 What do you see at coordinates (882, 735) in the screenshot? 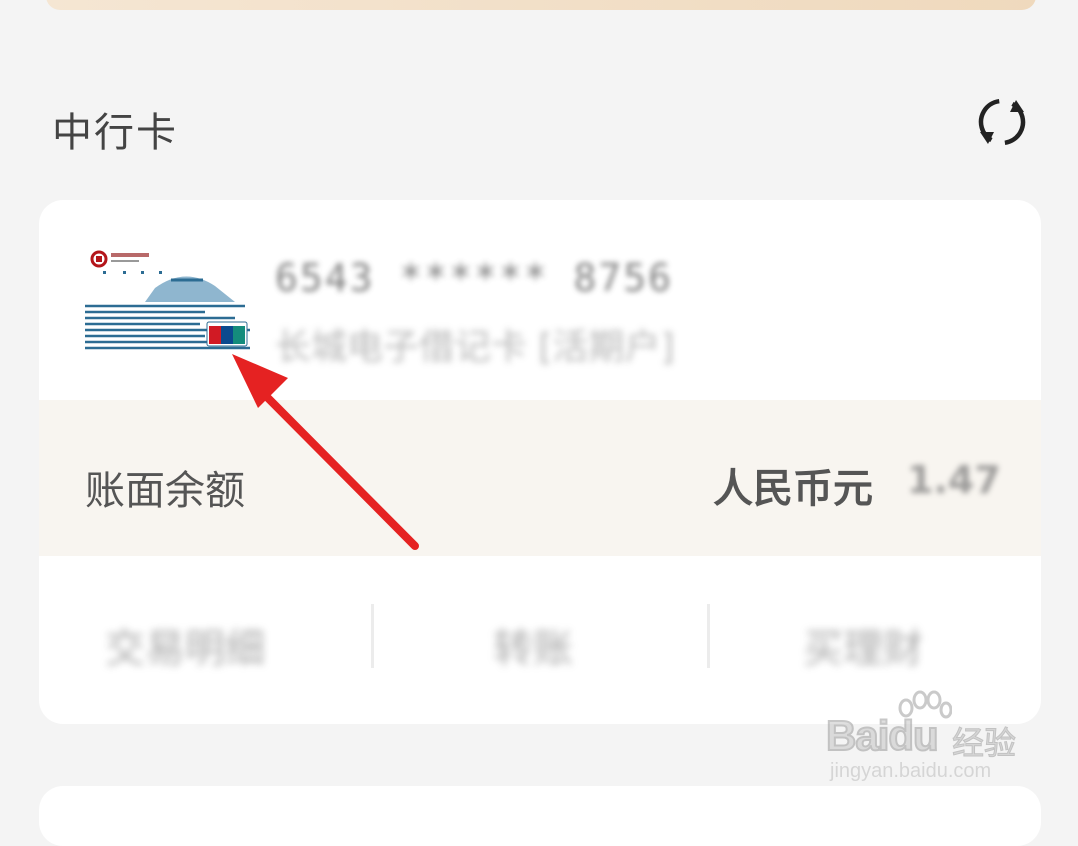
I see `watermark-logo: Baidu` at bounding box center [882, 735].